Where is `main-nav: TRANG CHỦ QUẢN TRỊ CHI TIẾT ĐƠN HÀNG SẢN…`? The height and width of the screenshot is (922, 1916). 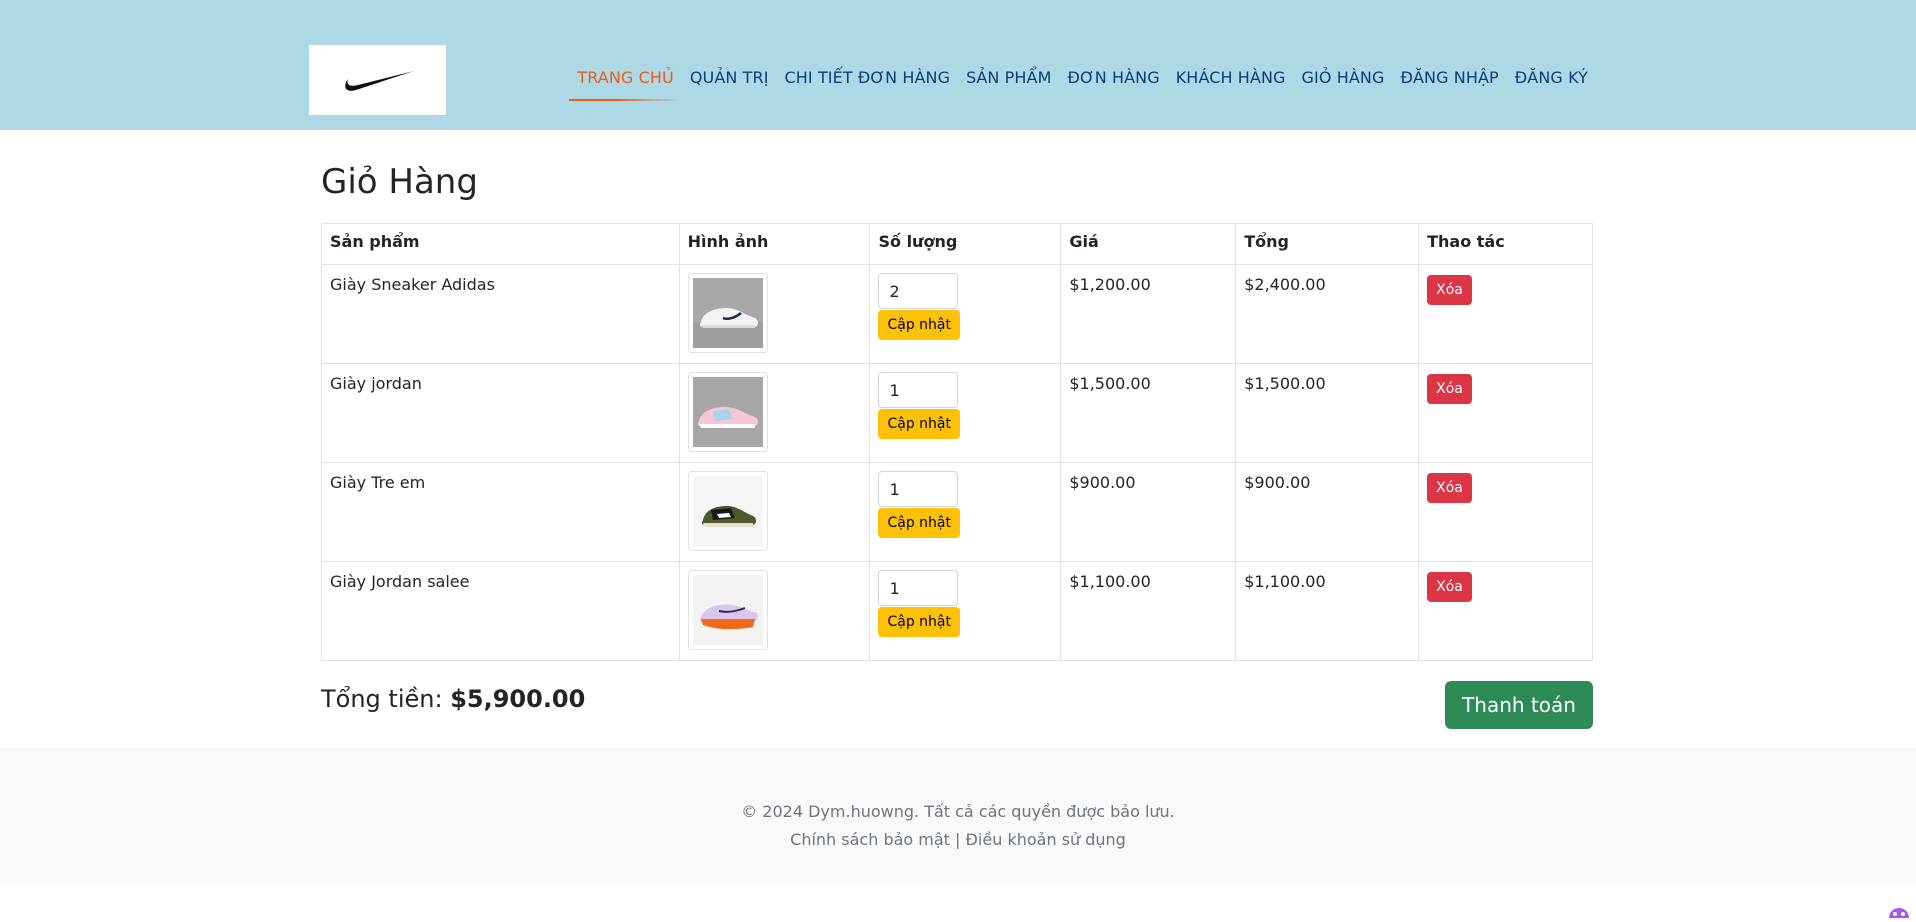
main-nav: TRANG CHỦ QUẢN TRỊ CHI TIẾT ĐƠN HÀNG SẢN… is located at coordinates (1082, 83).